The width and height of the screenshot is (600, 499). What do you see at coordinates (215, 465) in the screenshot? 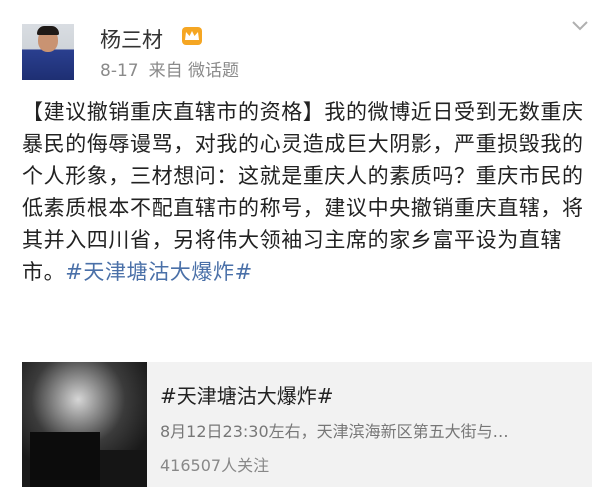
I see `topic-followers: 416507人关注` at bounding box center [215, 465].